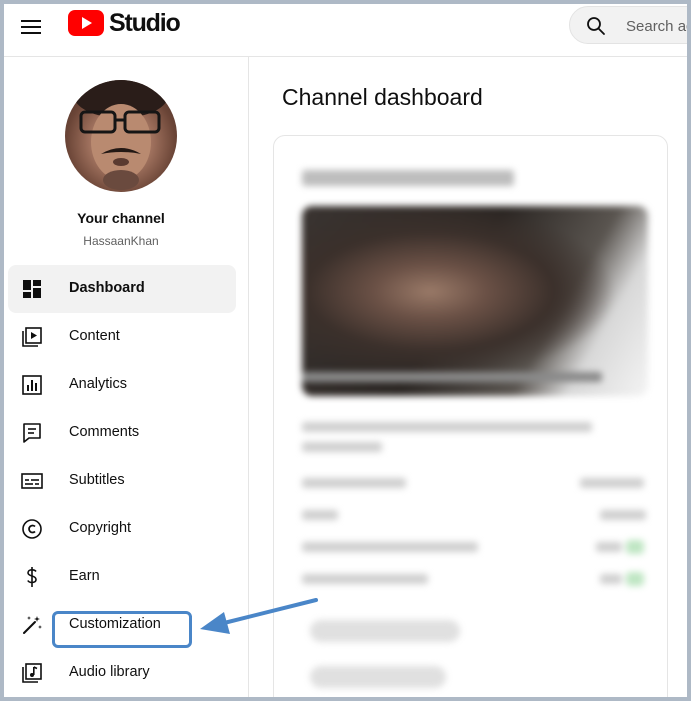  I want to click on logo-text: Studio, so click(145, 22).